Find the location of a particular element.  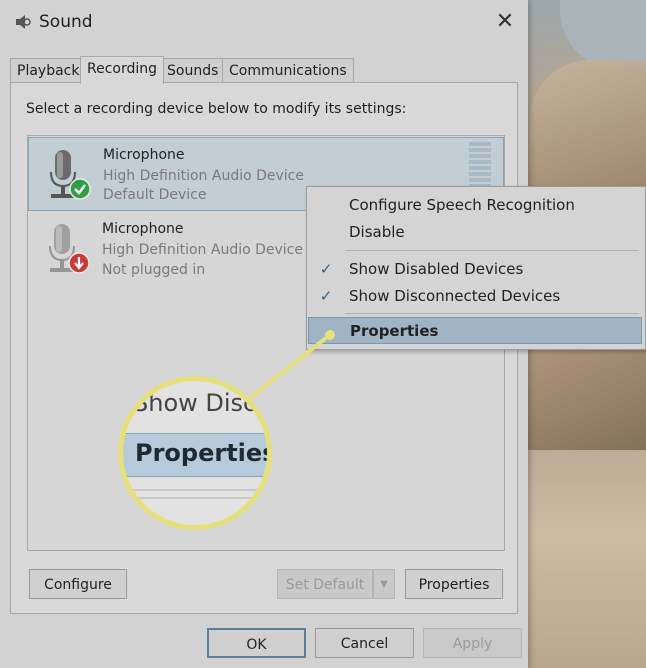

menu-item-show-disabled: ✓ Show Disabled Devices is located at coordinates (475, 269).